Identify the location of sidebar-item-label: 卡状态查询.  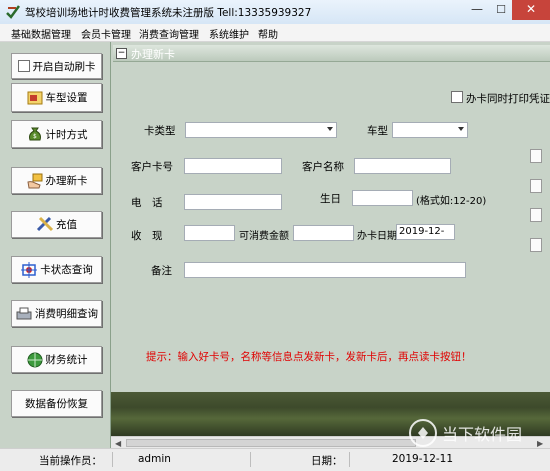
(66, 270).